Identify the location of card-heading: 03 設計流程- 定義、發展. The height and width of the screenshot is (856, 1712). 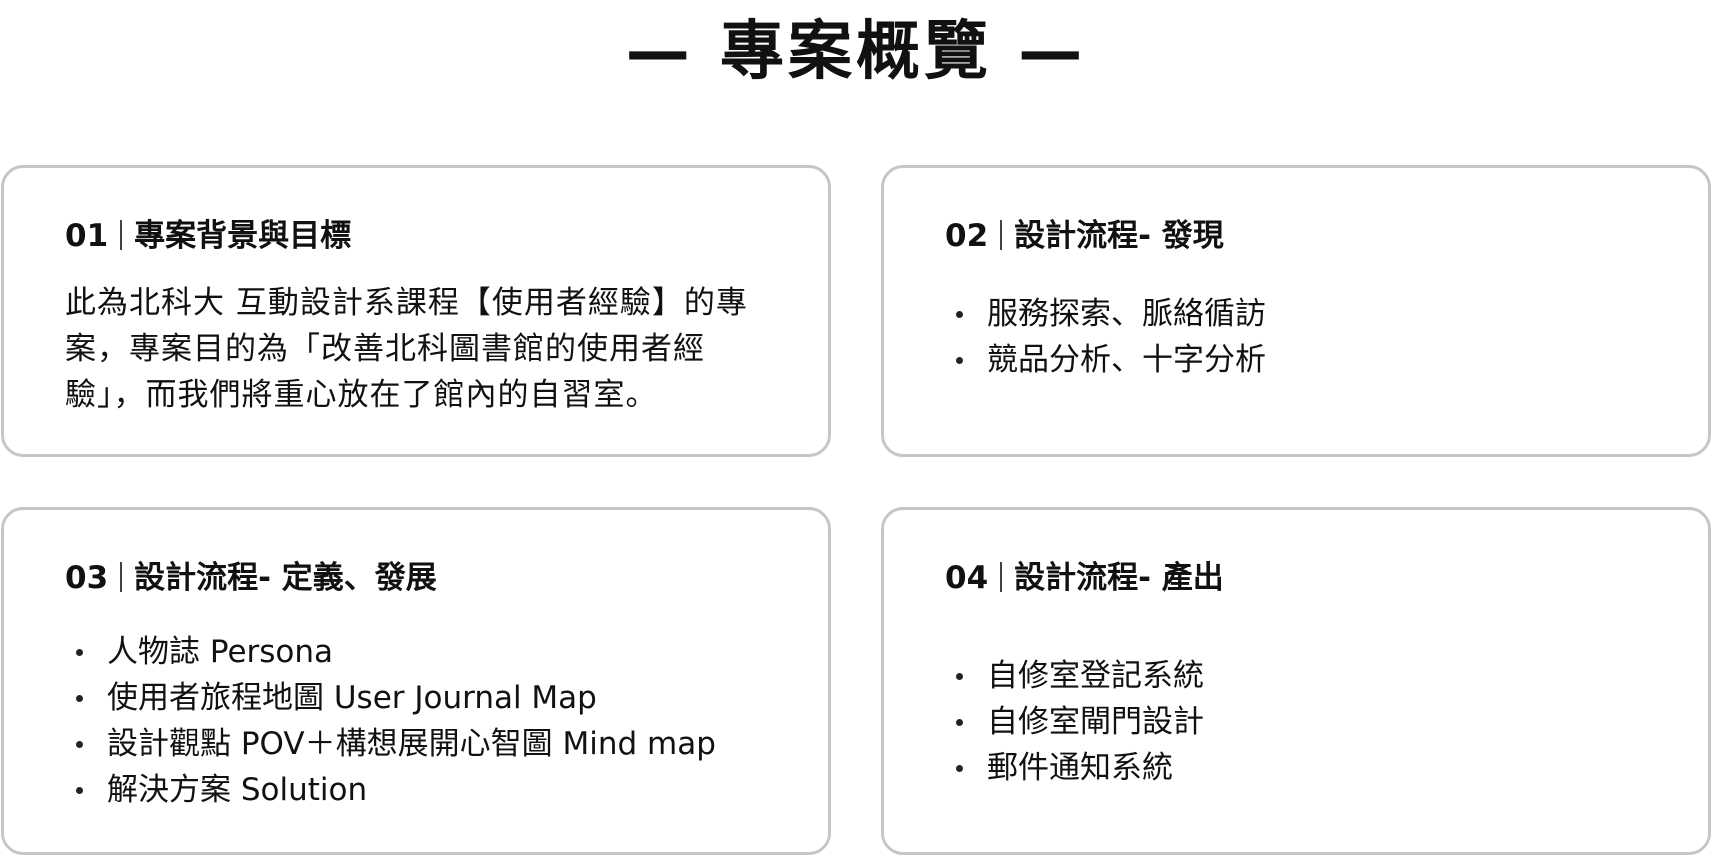
(251, 578).